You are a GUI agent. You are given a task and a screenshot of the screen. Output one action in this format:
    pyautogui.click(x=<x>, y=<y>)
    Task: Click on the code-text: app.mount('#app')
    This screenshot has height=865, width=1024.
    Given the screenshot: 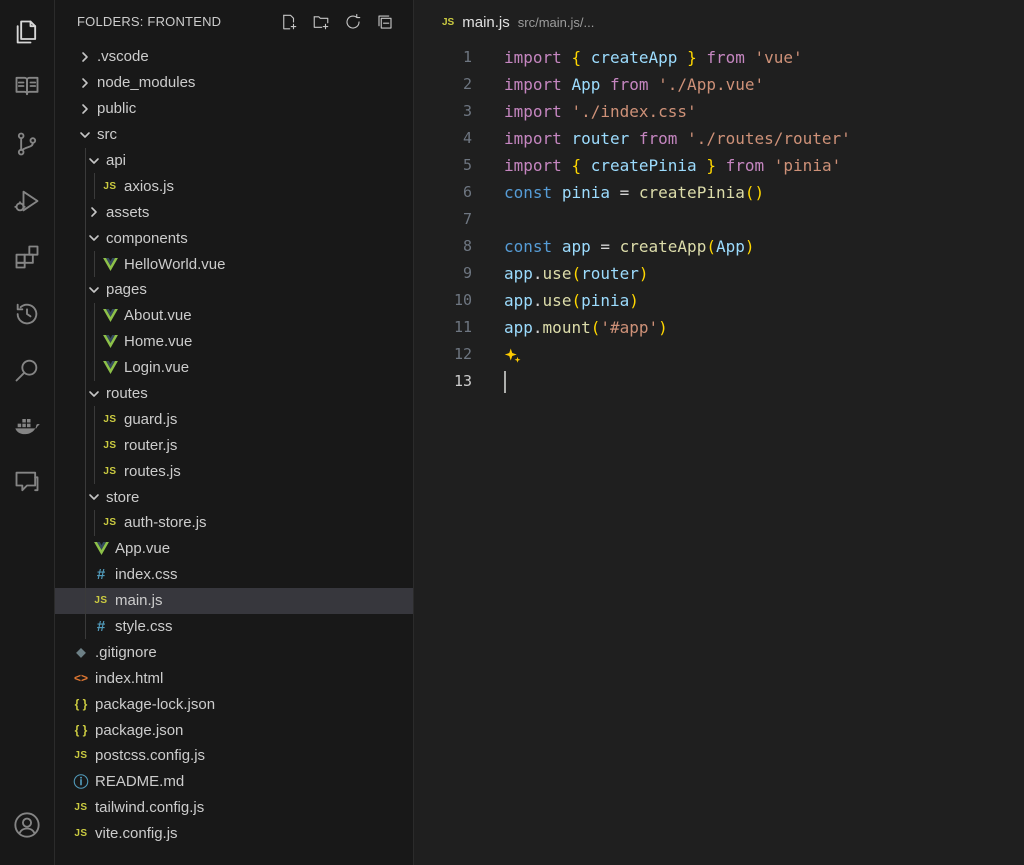 What is the action you would take?
    pyautogui.click(x=586, y=327)
    